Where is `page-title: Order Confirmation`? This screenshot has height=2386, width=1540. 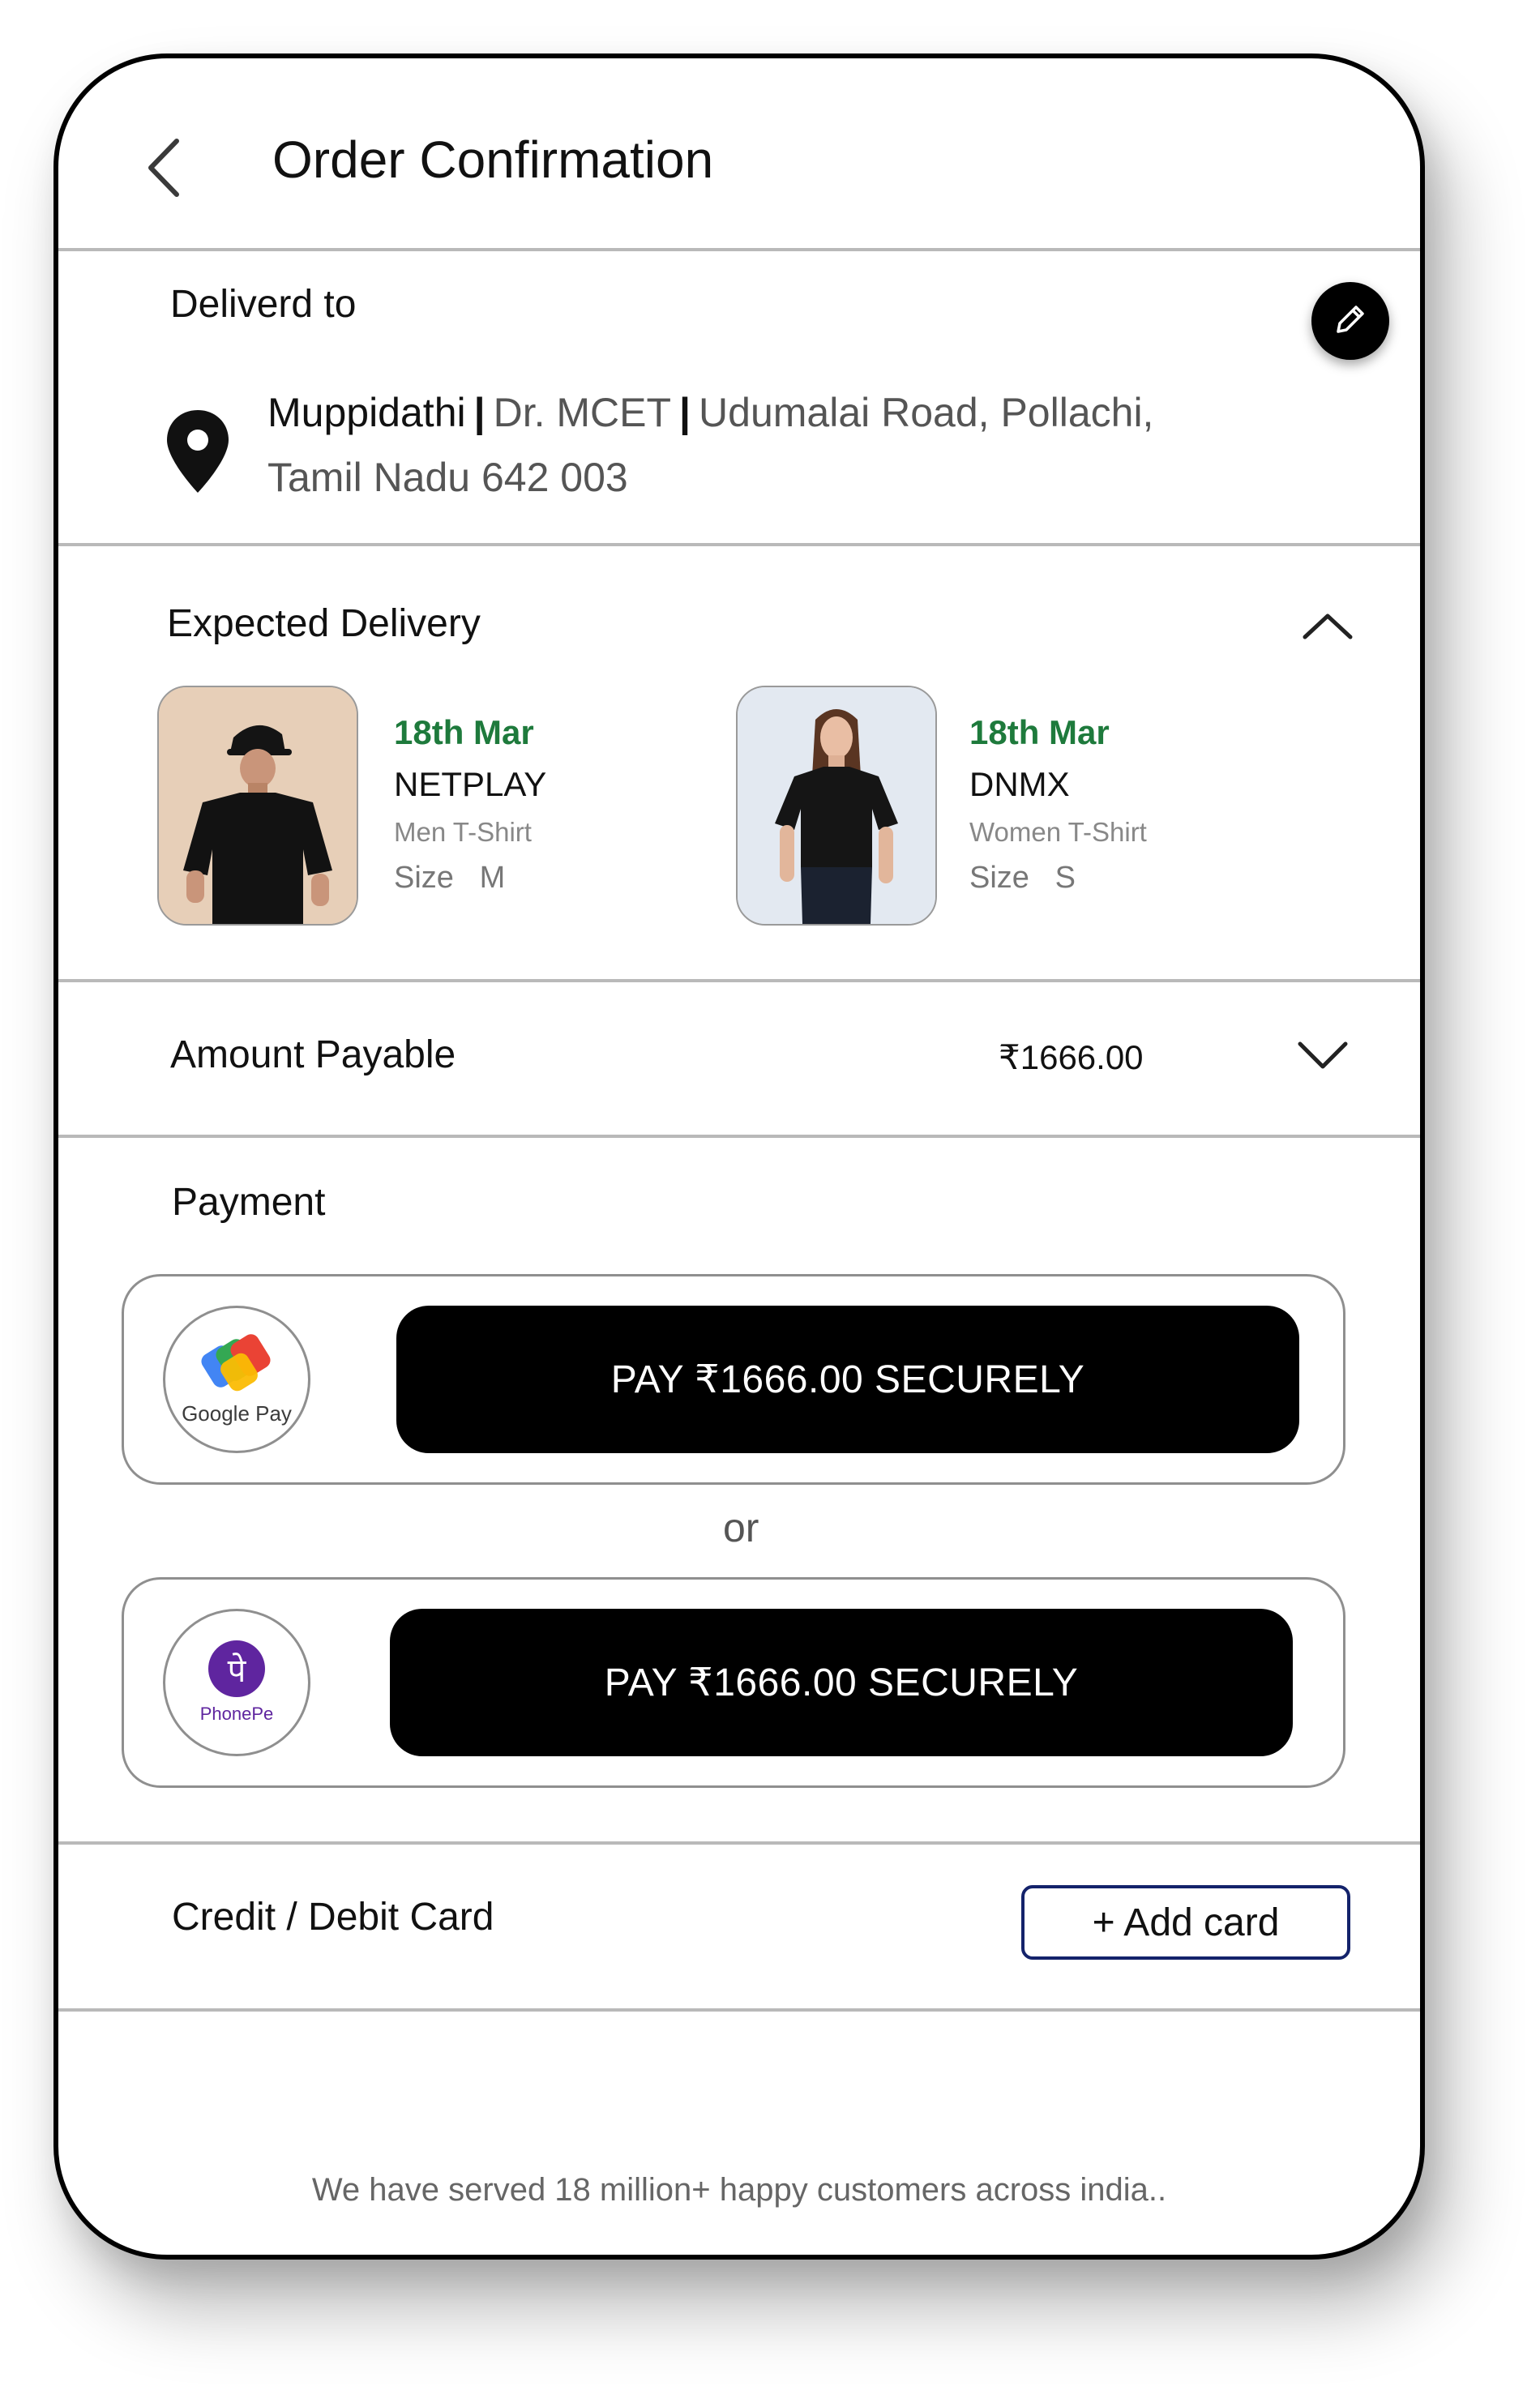
page-title: Order Confirmation is located at coordinates (493, 159).